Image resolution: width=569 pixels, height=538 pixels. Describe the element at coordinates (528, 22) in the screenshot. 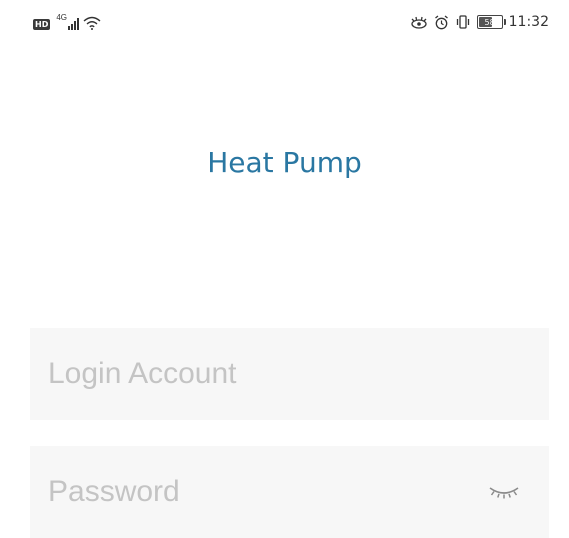

I see `status-time: 11:32` at that location.